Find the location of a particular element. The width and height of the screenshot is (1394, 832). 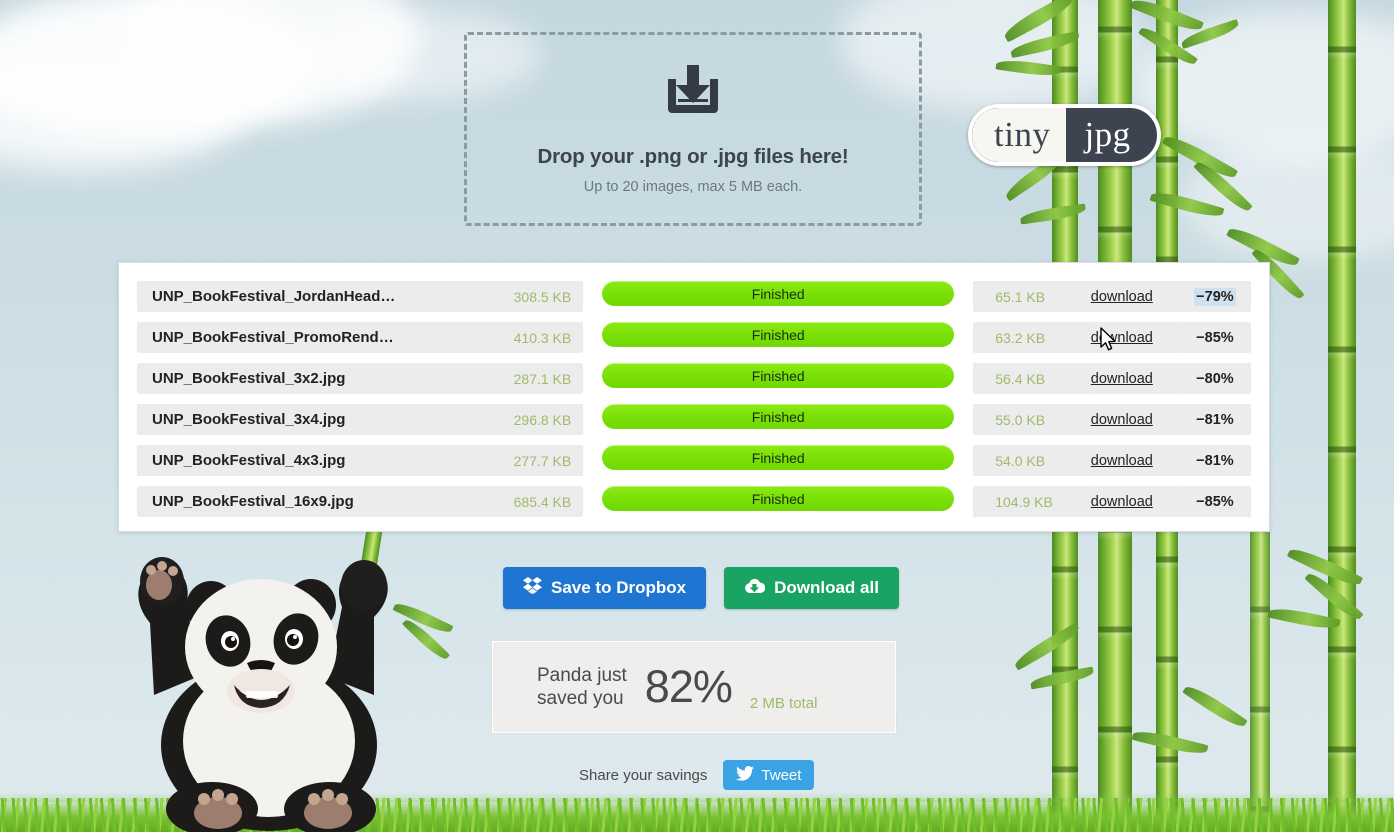

tweet-button: Tweet is located at coordinates (769, 775).